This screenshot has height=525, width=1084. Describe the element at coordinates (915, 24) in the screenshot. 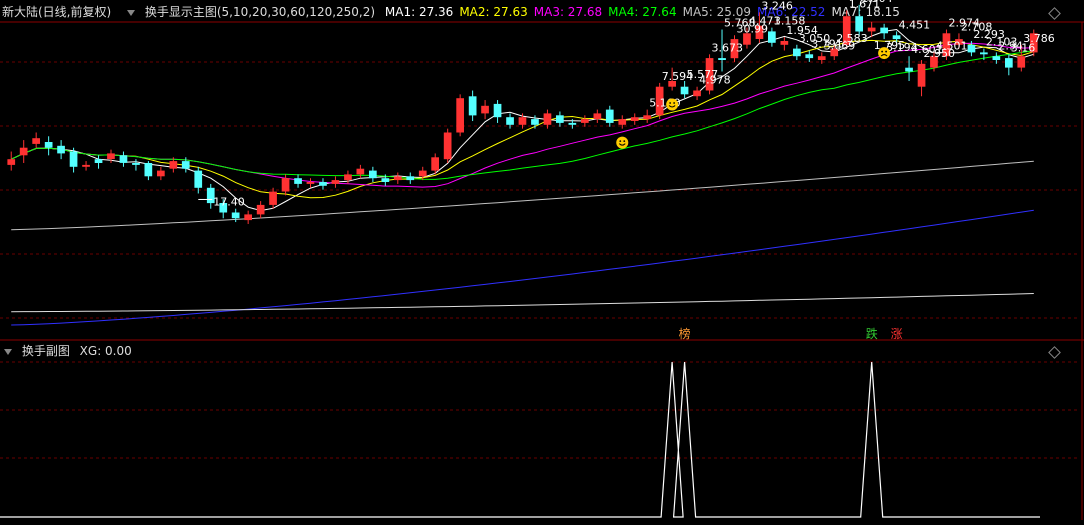

I see `turnover-label: 4.451` at that location.